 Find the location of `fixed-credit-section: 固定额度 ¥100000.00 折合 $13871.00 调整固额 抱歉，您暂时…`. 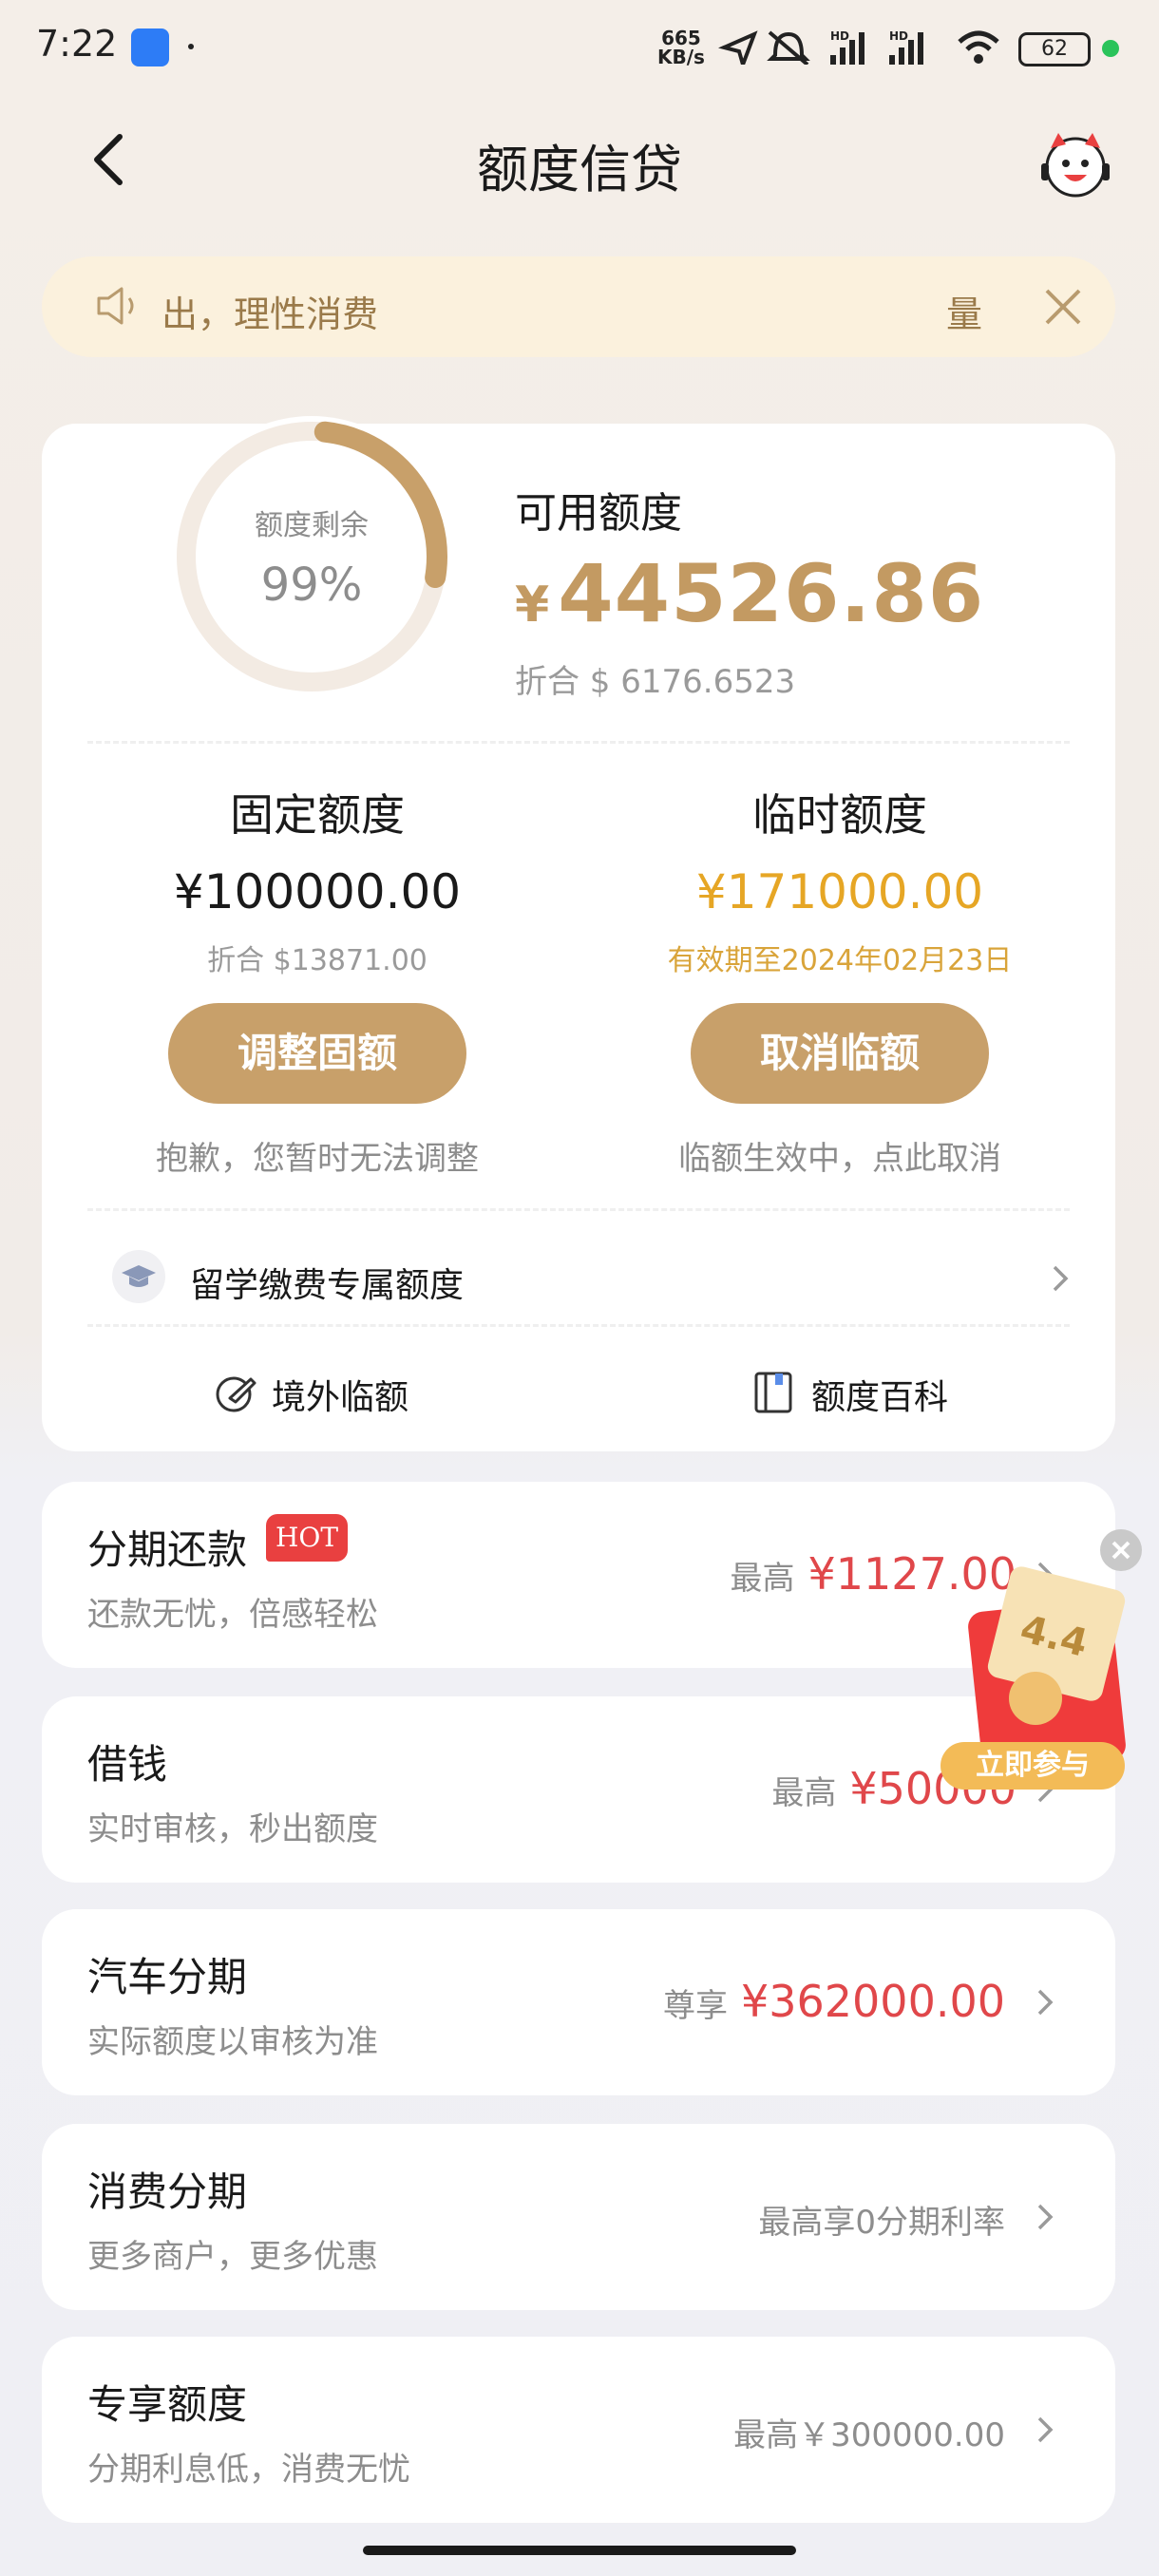

fixed-credit-section: 固定额度 ¥100000.00 折合 $13871.00 调整固额 抱歉，您暂时… is located at coordinates (317, 980).